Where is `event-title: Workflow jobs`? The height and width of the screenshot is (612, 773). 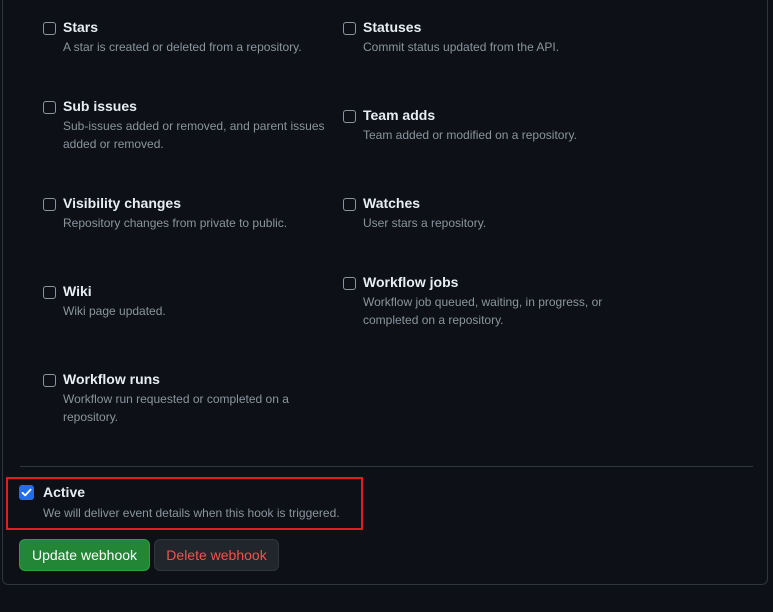 event-title: Workflow jobs is located at coordinates (411, 282).